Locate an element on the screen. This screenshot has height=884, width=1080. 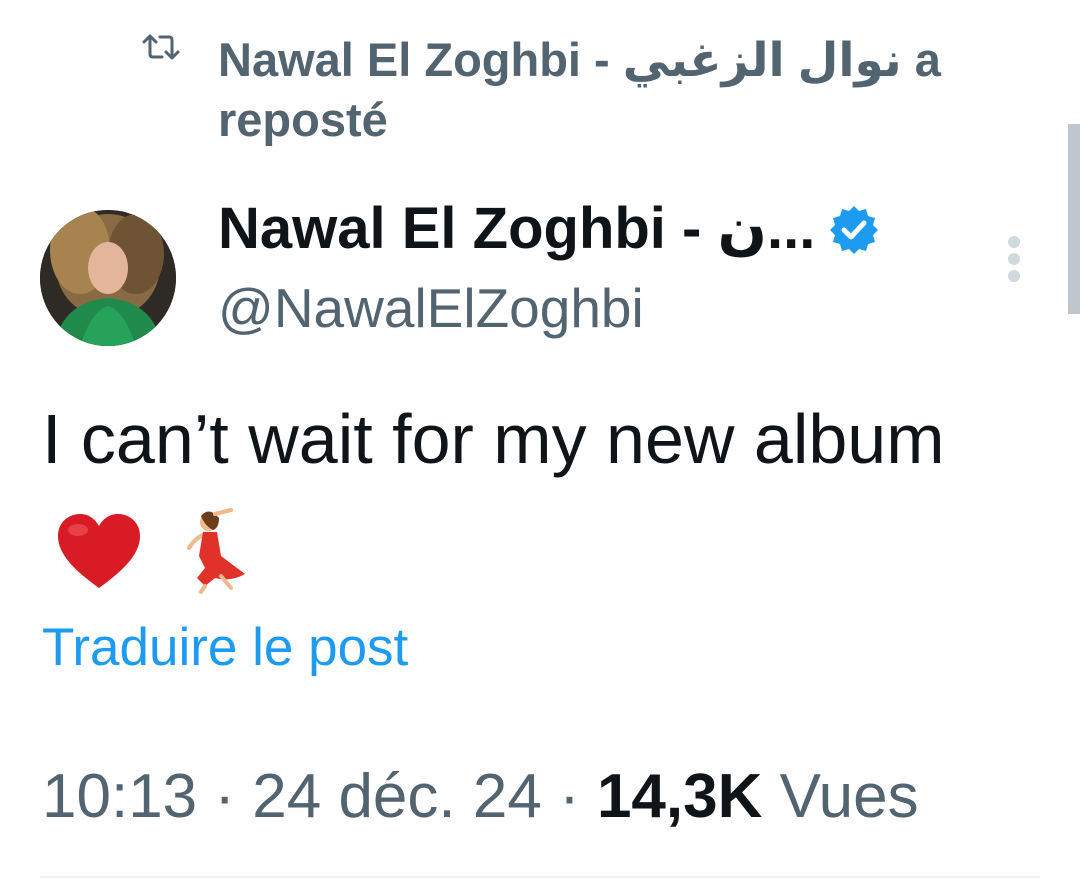
repost-icon is located at coordinates (161, 47).